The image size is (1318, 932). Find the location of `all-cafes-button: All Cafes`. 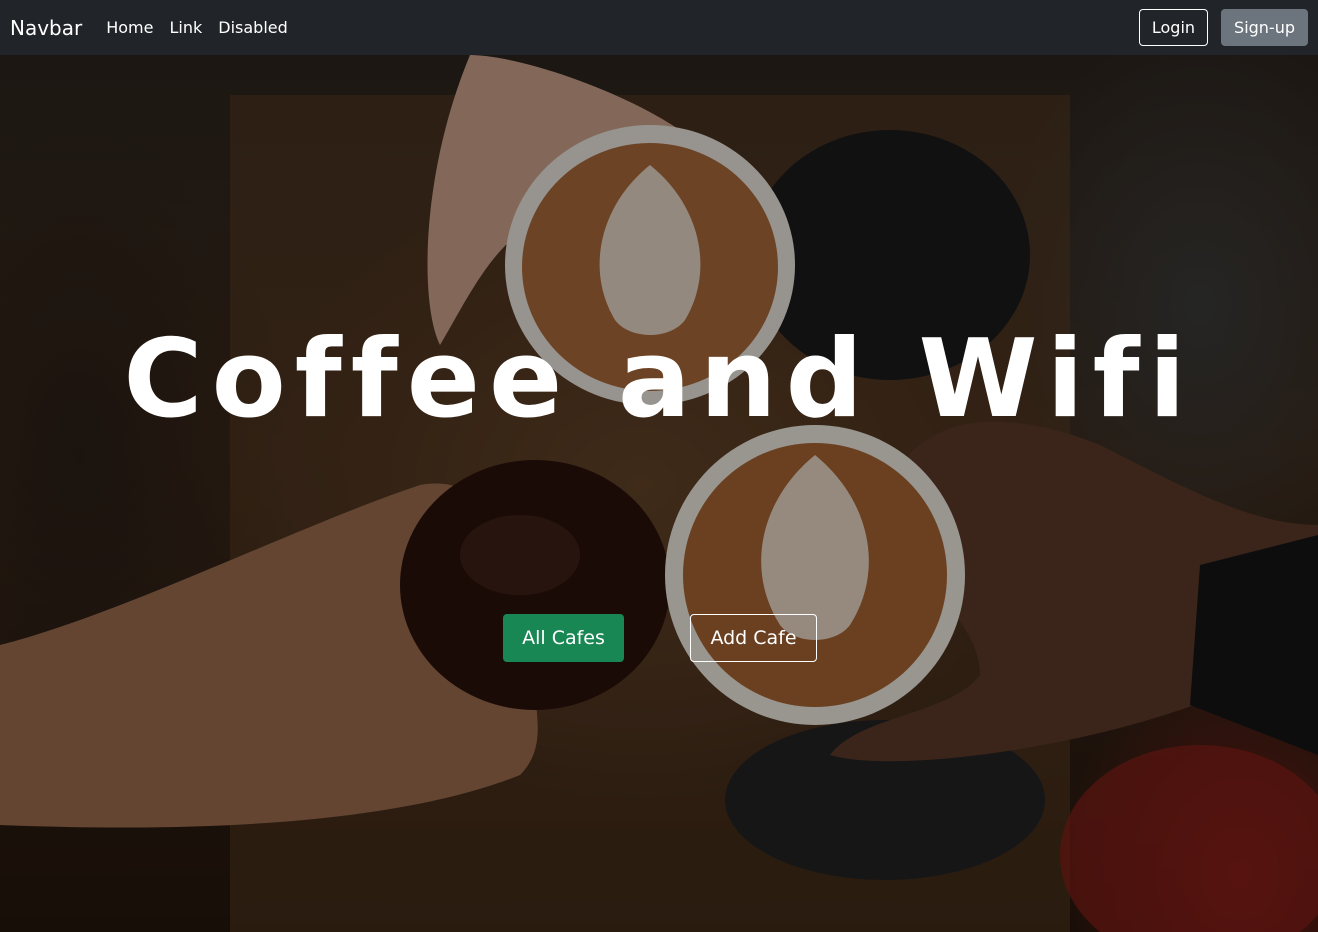

all-cafes-button: All Cafes is located at coordinates (563, 638).